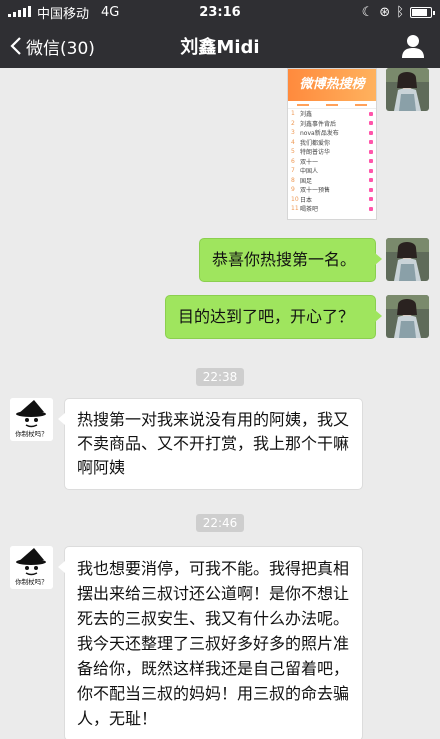 This screenshot has height=739, width=440. I want to click on lock-rotation-icon: ⊛, so click(385, 12).